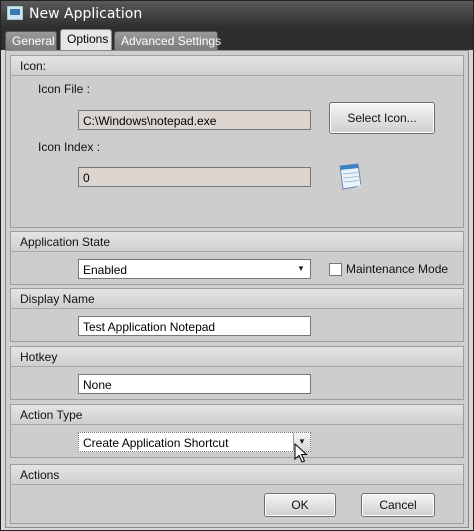  Describe the element at coordinates (69, 147) in the screenshot. I see `icon-index-label: Icon Index :` at that location.